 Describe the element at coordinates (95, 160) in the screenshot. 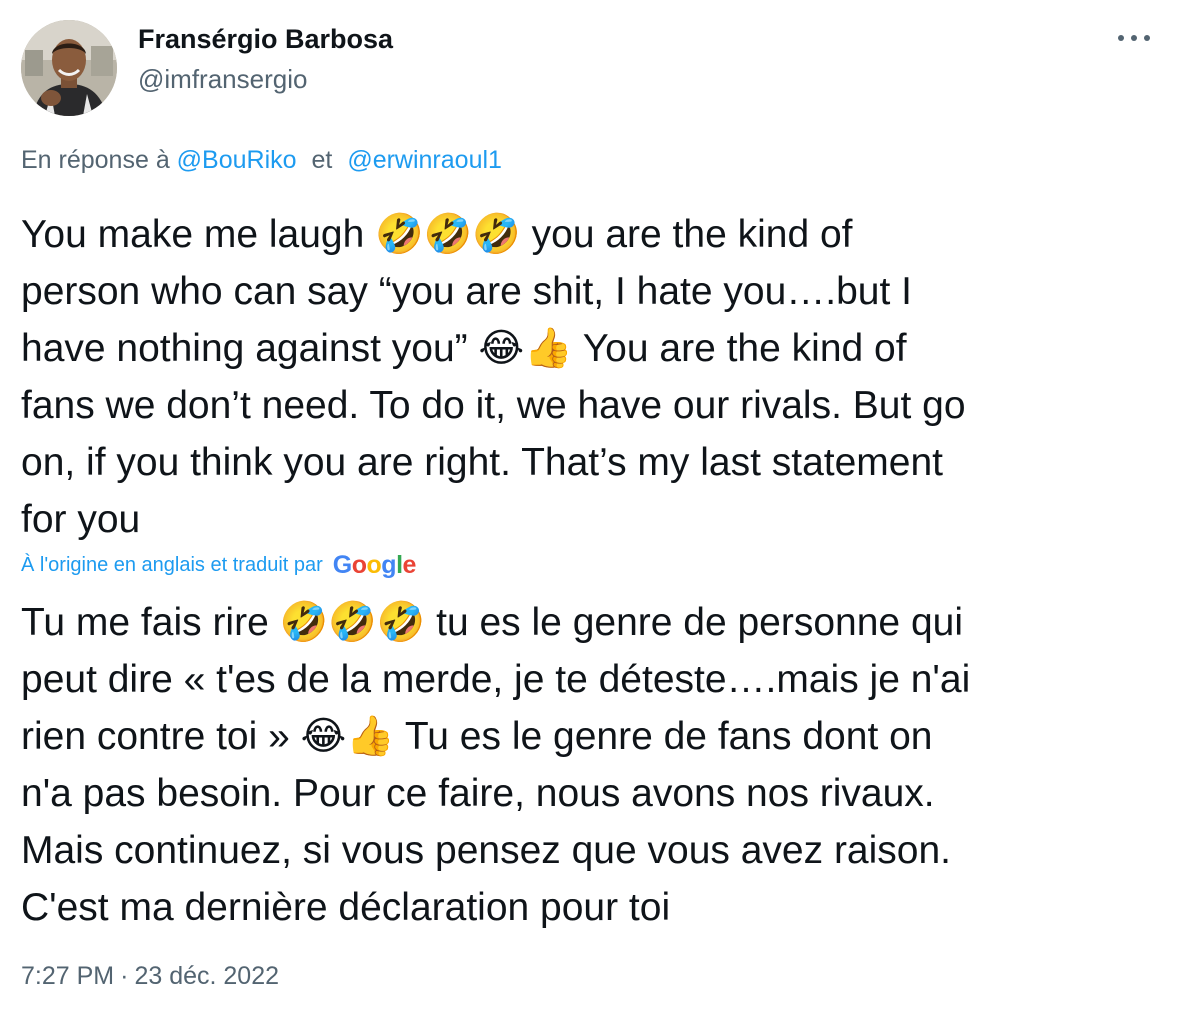

I see `reply-prefix: En réponse à` at that location.